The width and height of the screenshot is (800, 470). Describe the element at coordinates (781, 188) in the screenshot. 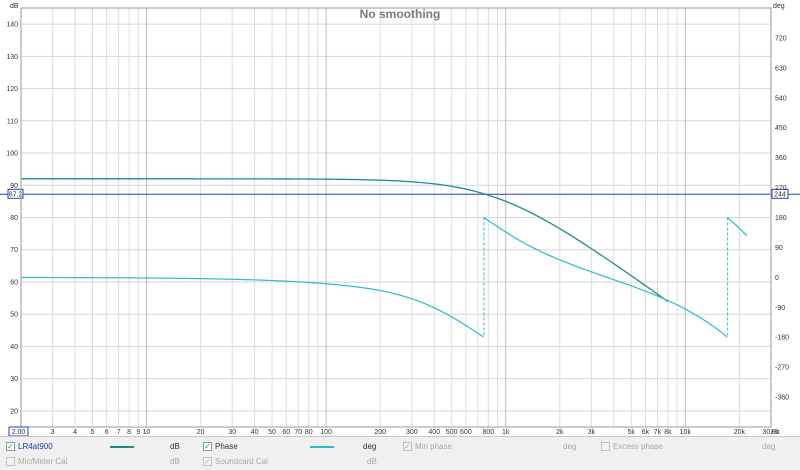

I see `right-tick-label: 270` at that location.